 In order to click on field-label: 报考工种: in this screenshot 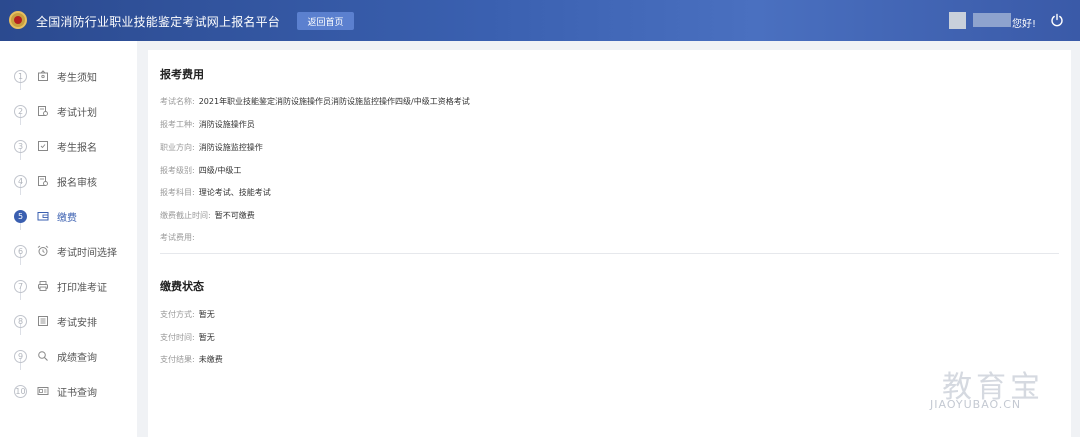, I will do `click(177, 124)`.